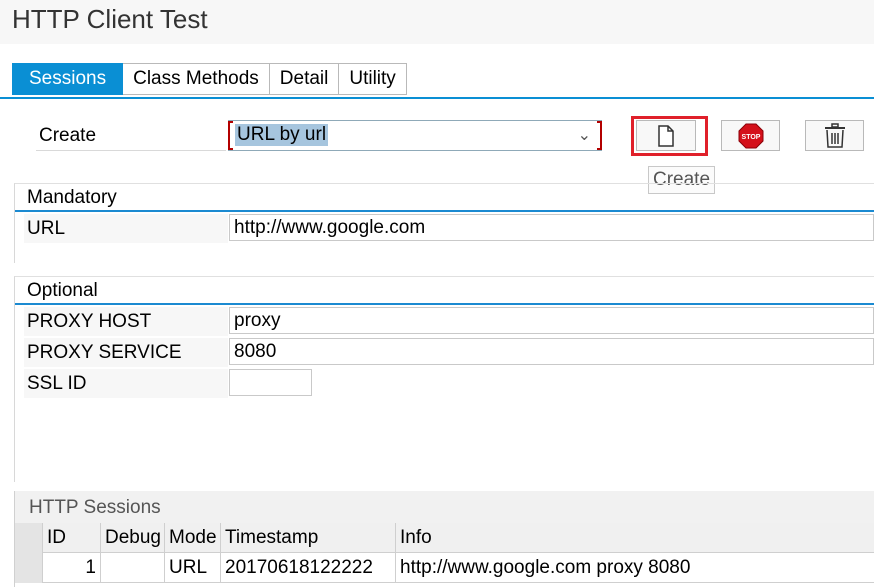 The width and height of the screenshot is (874, 587). Describe the element at coordinates (444, 211) in the screenshot. I see `mandatory-title-underline` at that location.